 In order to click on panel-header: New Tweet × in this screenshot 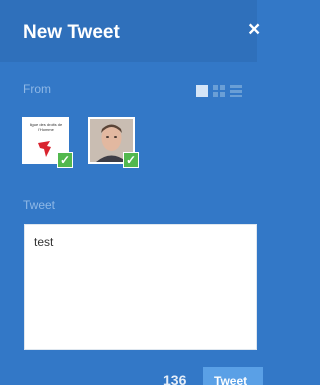, I will do `click(130, 31)`.